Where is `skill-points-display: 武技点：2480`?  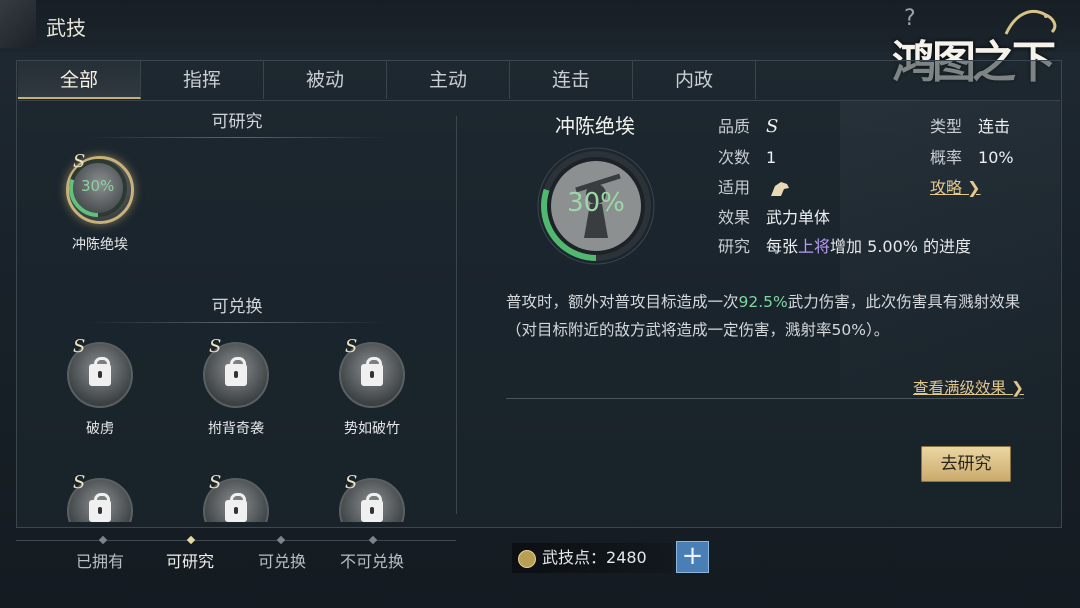 skill-points-display: 武技点：2480 is located at coordinates (592, 558).